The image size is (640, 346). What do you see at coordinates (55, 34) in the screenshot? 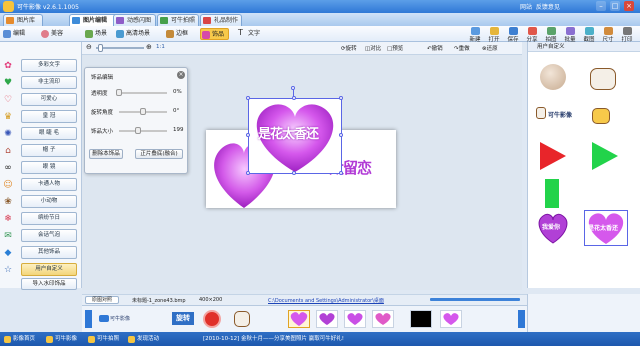
I see `tool-beauty: 美容` at bounding box center [55, 34].